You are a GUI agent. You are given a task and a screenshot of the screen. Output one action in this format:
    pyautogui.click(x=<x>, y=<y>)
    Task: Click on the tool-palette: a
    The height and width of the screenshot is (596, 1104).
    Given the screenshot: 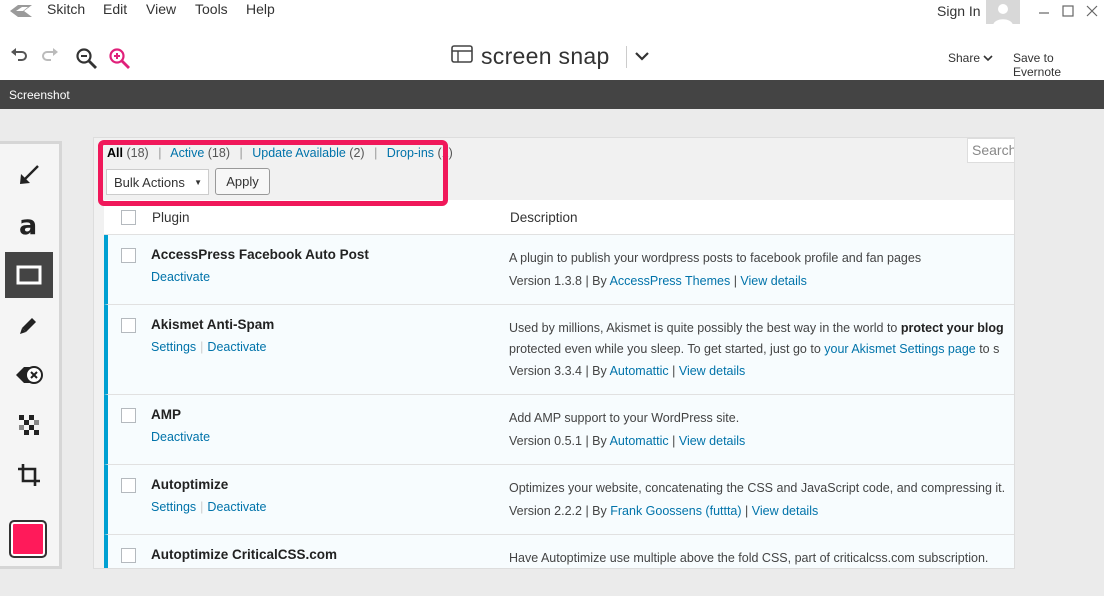 What is the action you would take?
    pyautogui.click(x=31, y=355)
    